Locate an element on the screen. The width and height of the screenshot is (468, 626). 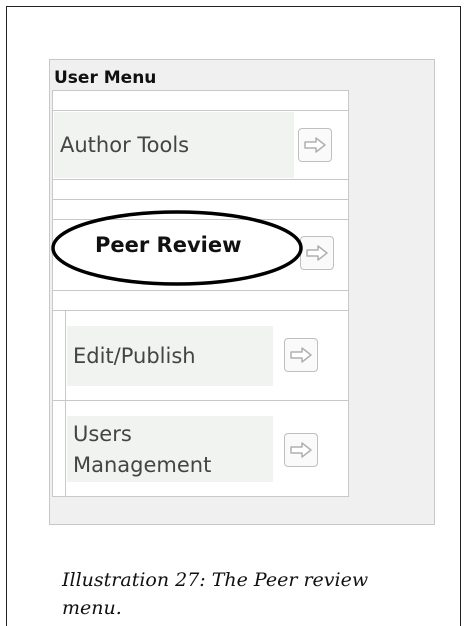
user-menu-title: User Menu is located at coordinates (105, 78).